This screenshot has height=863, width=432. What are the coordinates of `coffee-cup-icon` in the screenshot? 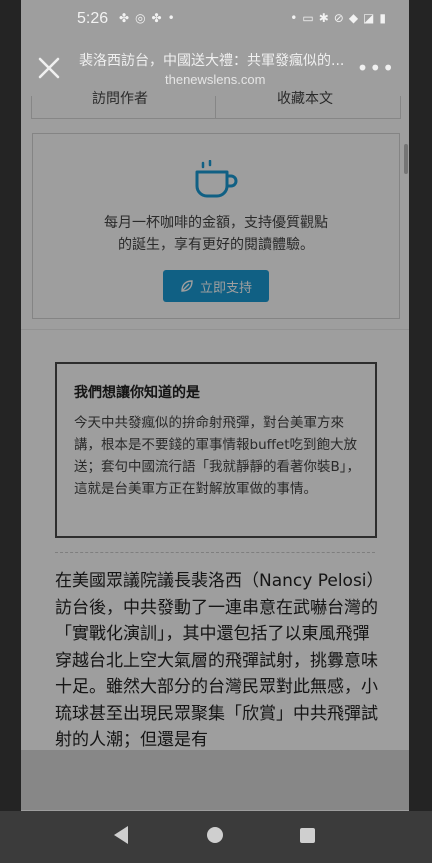 It's located at (216, 179).